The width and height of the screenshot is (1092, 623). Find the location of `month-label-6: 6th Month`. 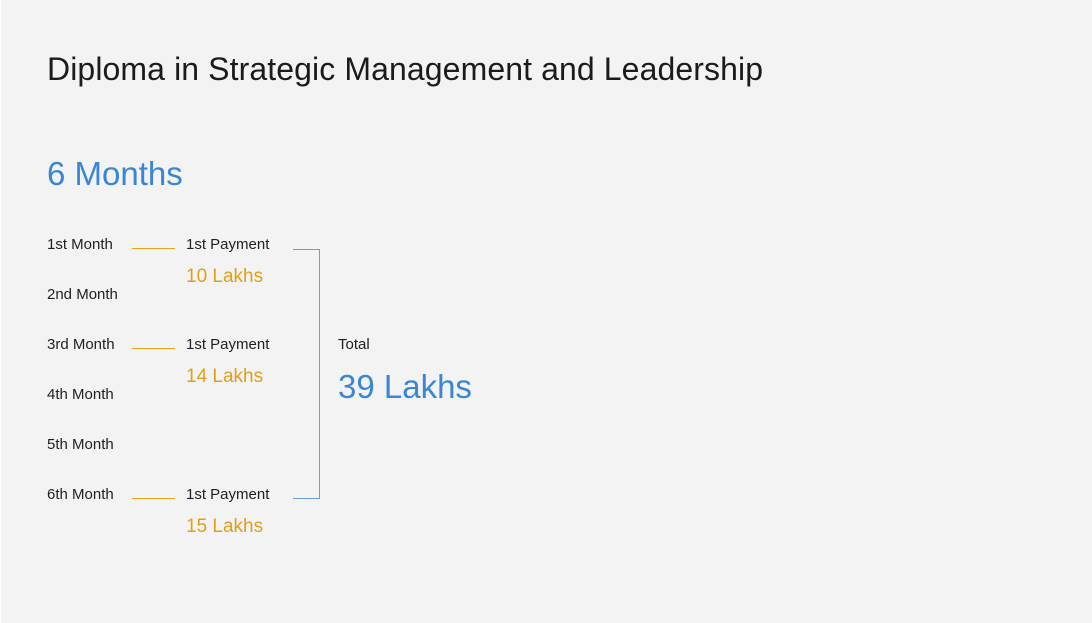

month-label-6: 6th Month is located at coordinates (80, 494).